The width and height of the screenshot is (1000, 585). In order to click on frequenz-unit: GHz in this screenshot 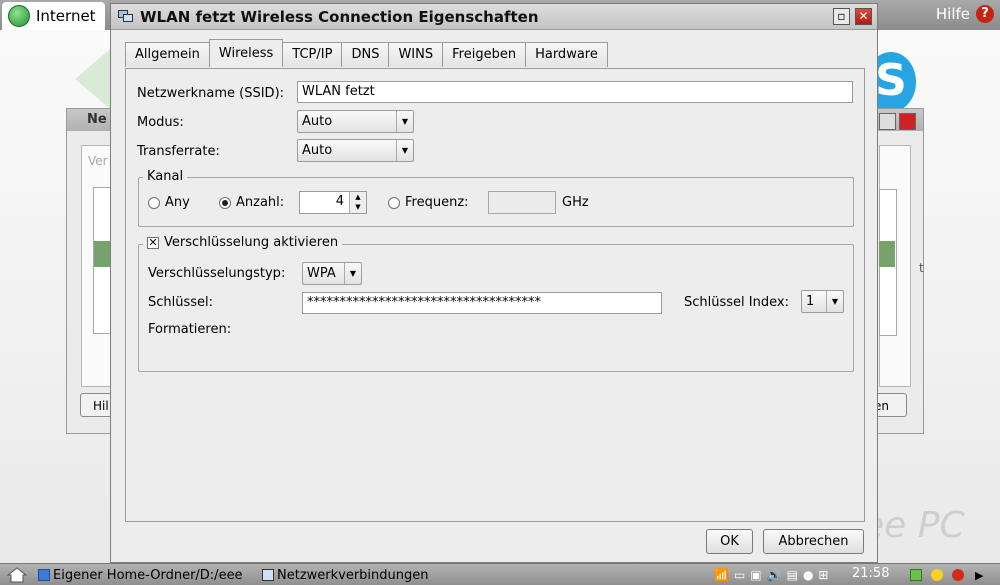, I will do `click(575, 202)`.